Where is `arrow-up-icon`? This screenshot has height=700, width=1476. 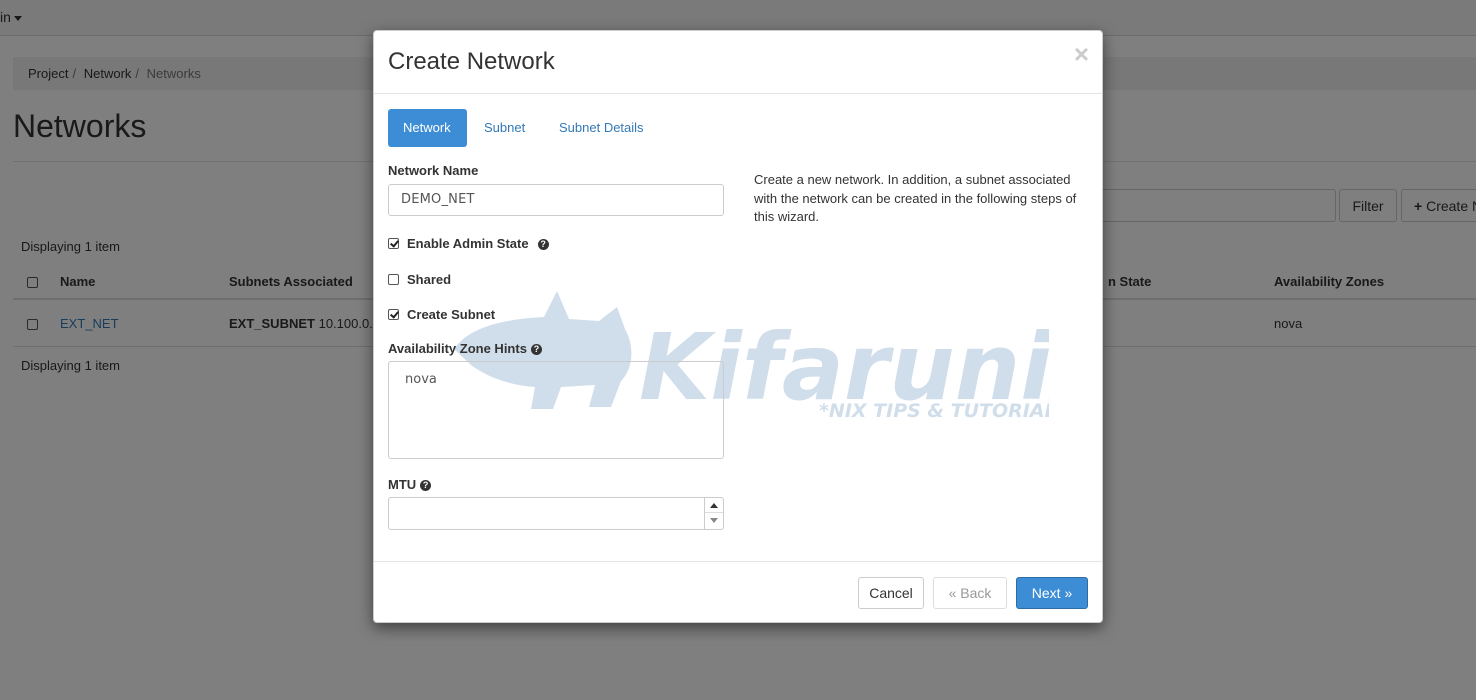 arrow-up-icon is located at coordinates (714, 505).